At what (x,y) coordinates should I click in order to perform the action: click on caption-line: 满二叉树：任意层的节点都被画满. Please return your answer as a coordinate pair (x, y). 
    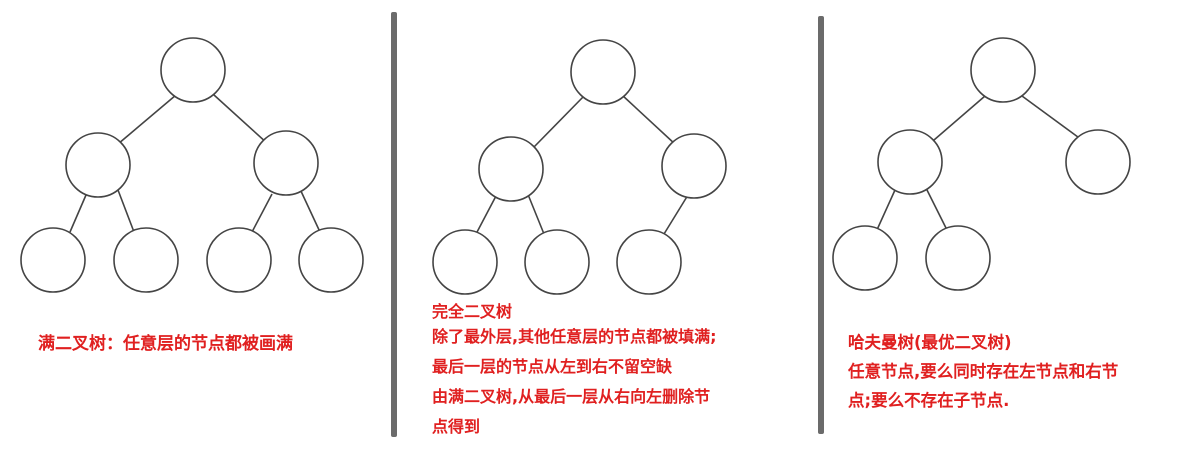
    Looking at the image, I should click on (165, 344).